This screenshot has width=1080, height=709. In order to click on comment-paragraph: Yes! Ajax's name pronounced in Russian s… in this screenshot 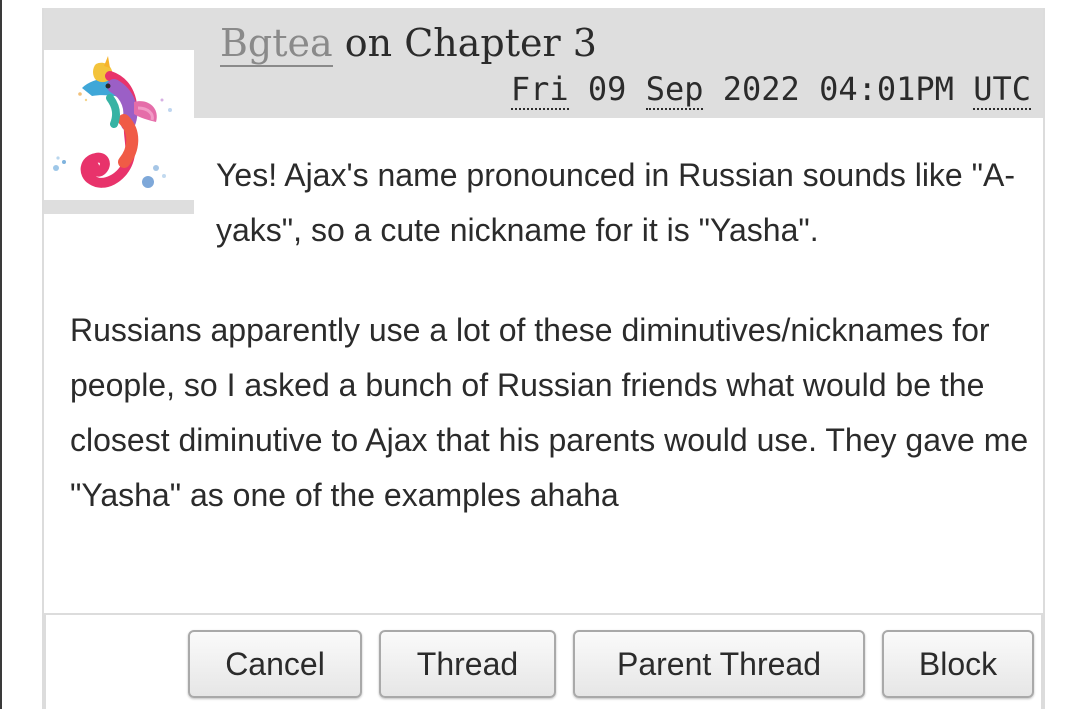, I will do `click(615, 202)`.